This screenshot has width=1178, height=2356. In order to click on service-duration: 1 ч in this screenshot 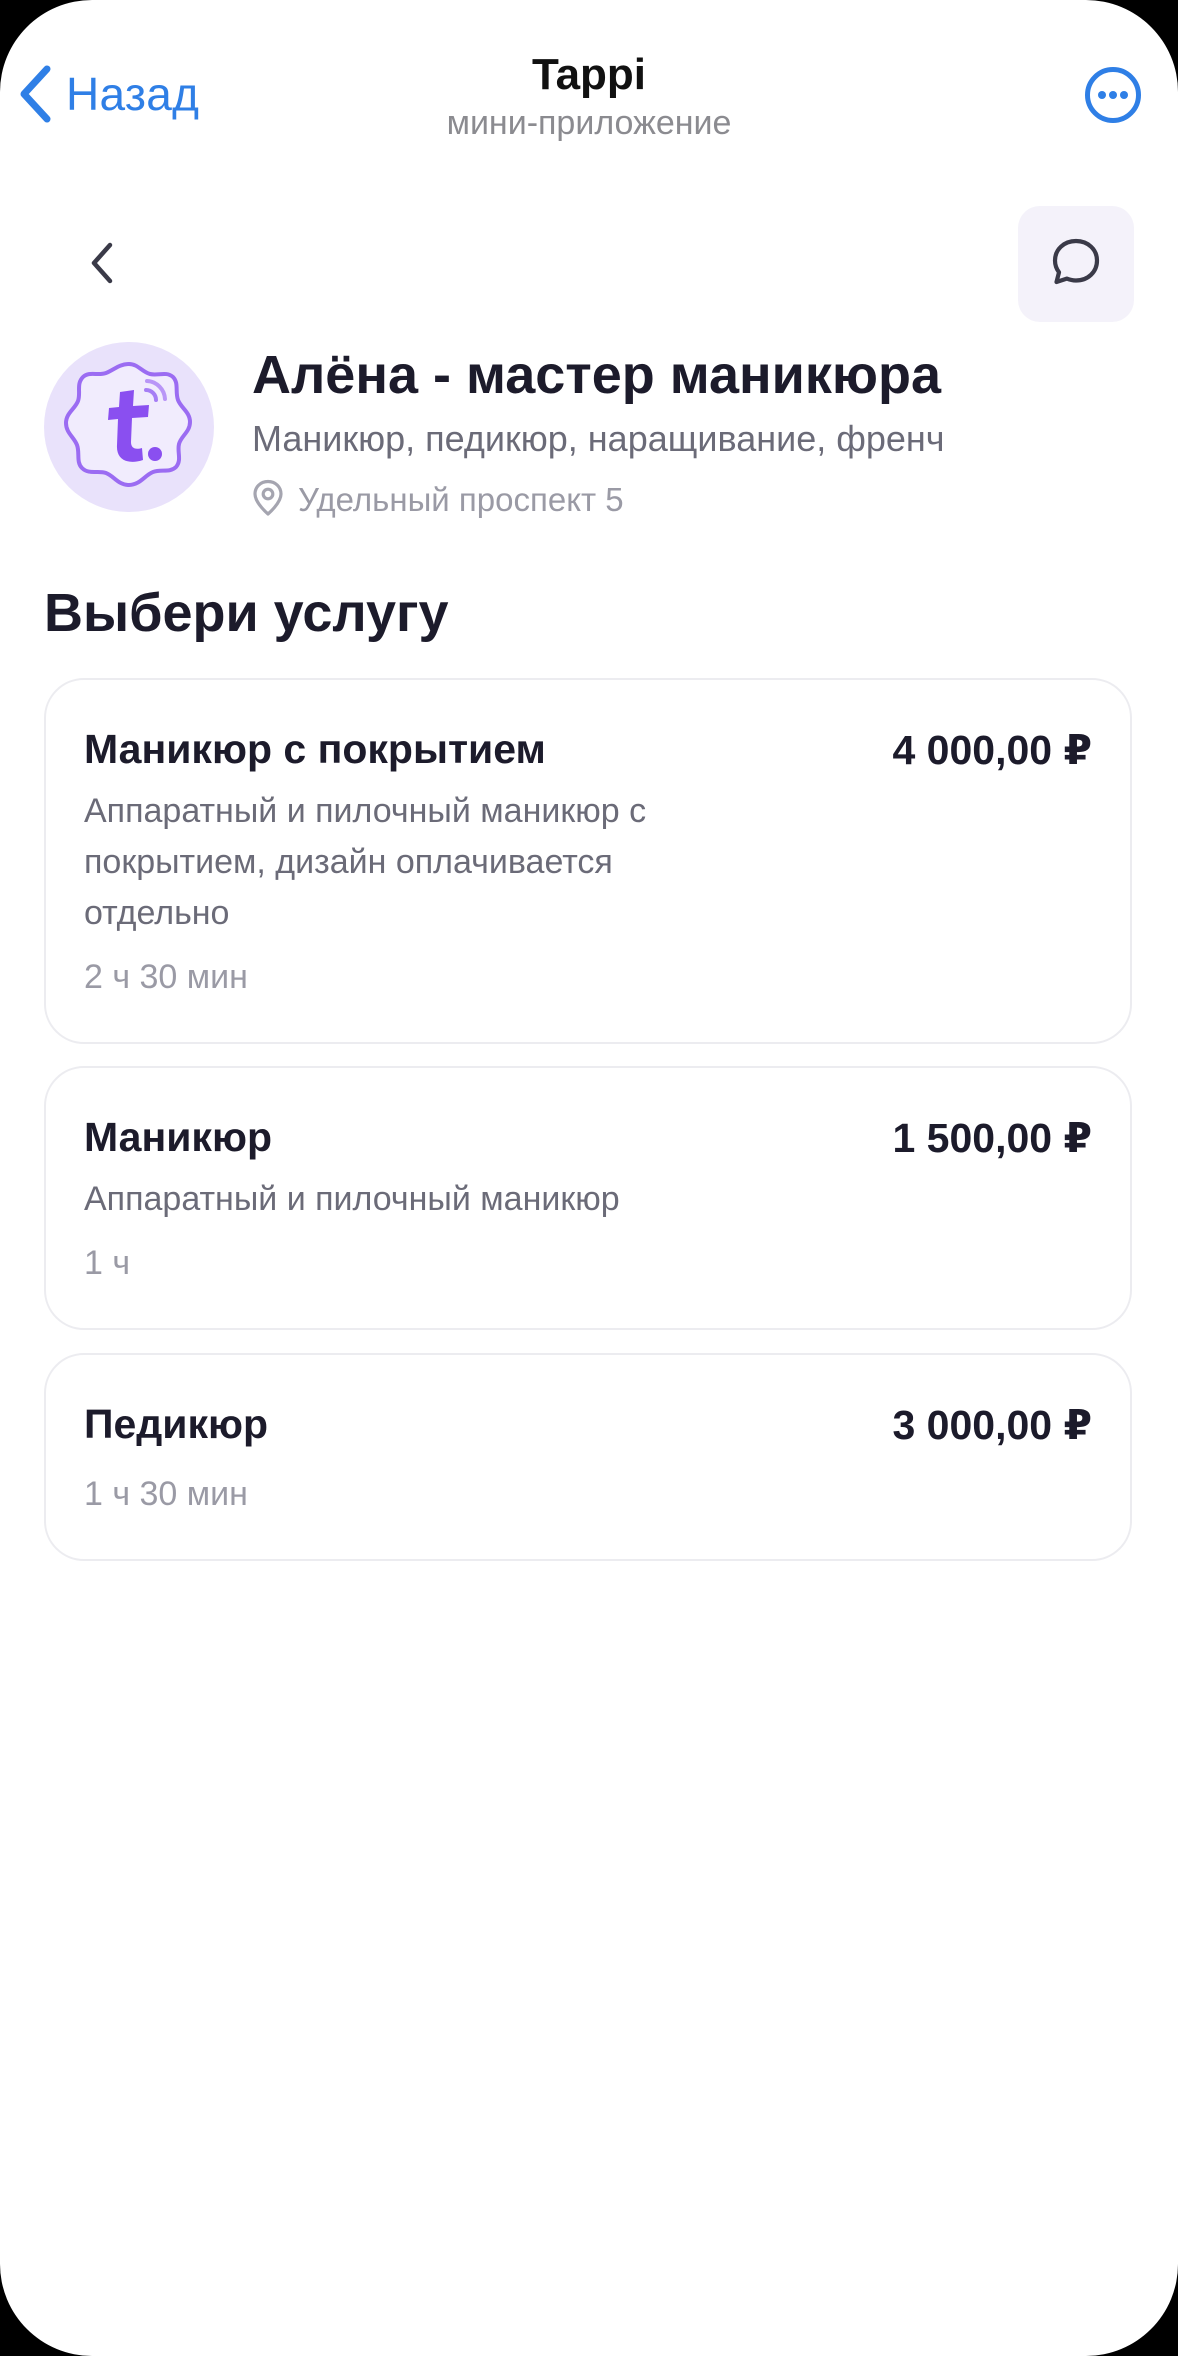, I will do `click(107, 1263)`.